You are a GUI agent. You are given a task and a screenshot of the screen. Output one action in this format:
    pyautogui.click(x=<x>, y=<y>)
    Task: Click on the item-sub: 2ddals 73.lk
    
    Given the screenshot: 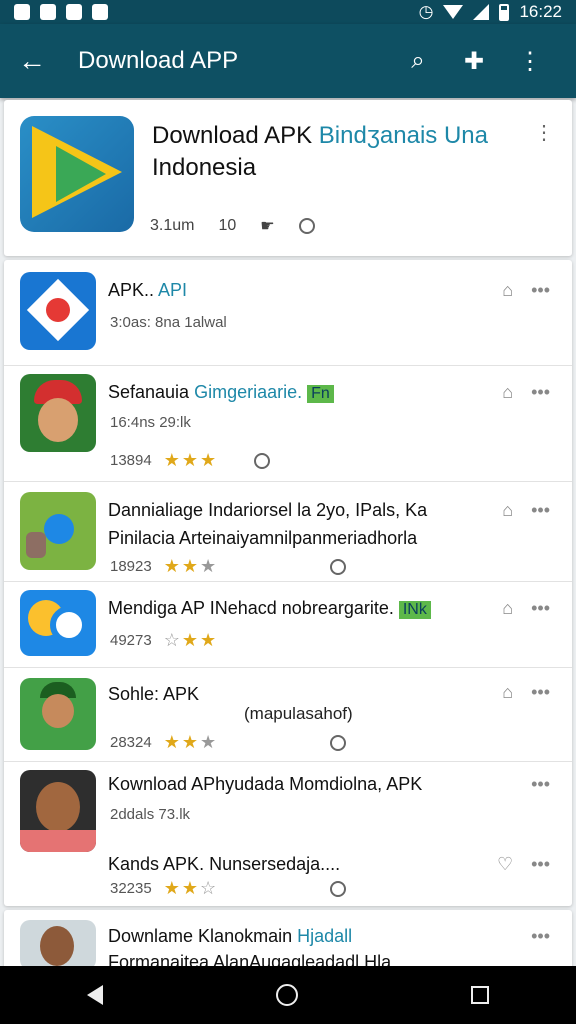 What is the action you would take?
    pyautogui.click(x=150, y=814)
    